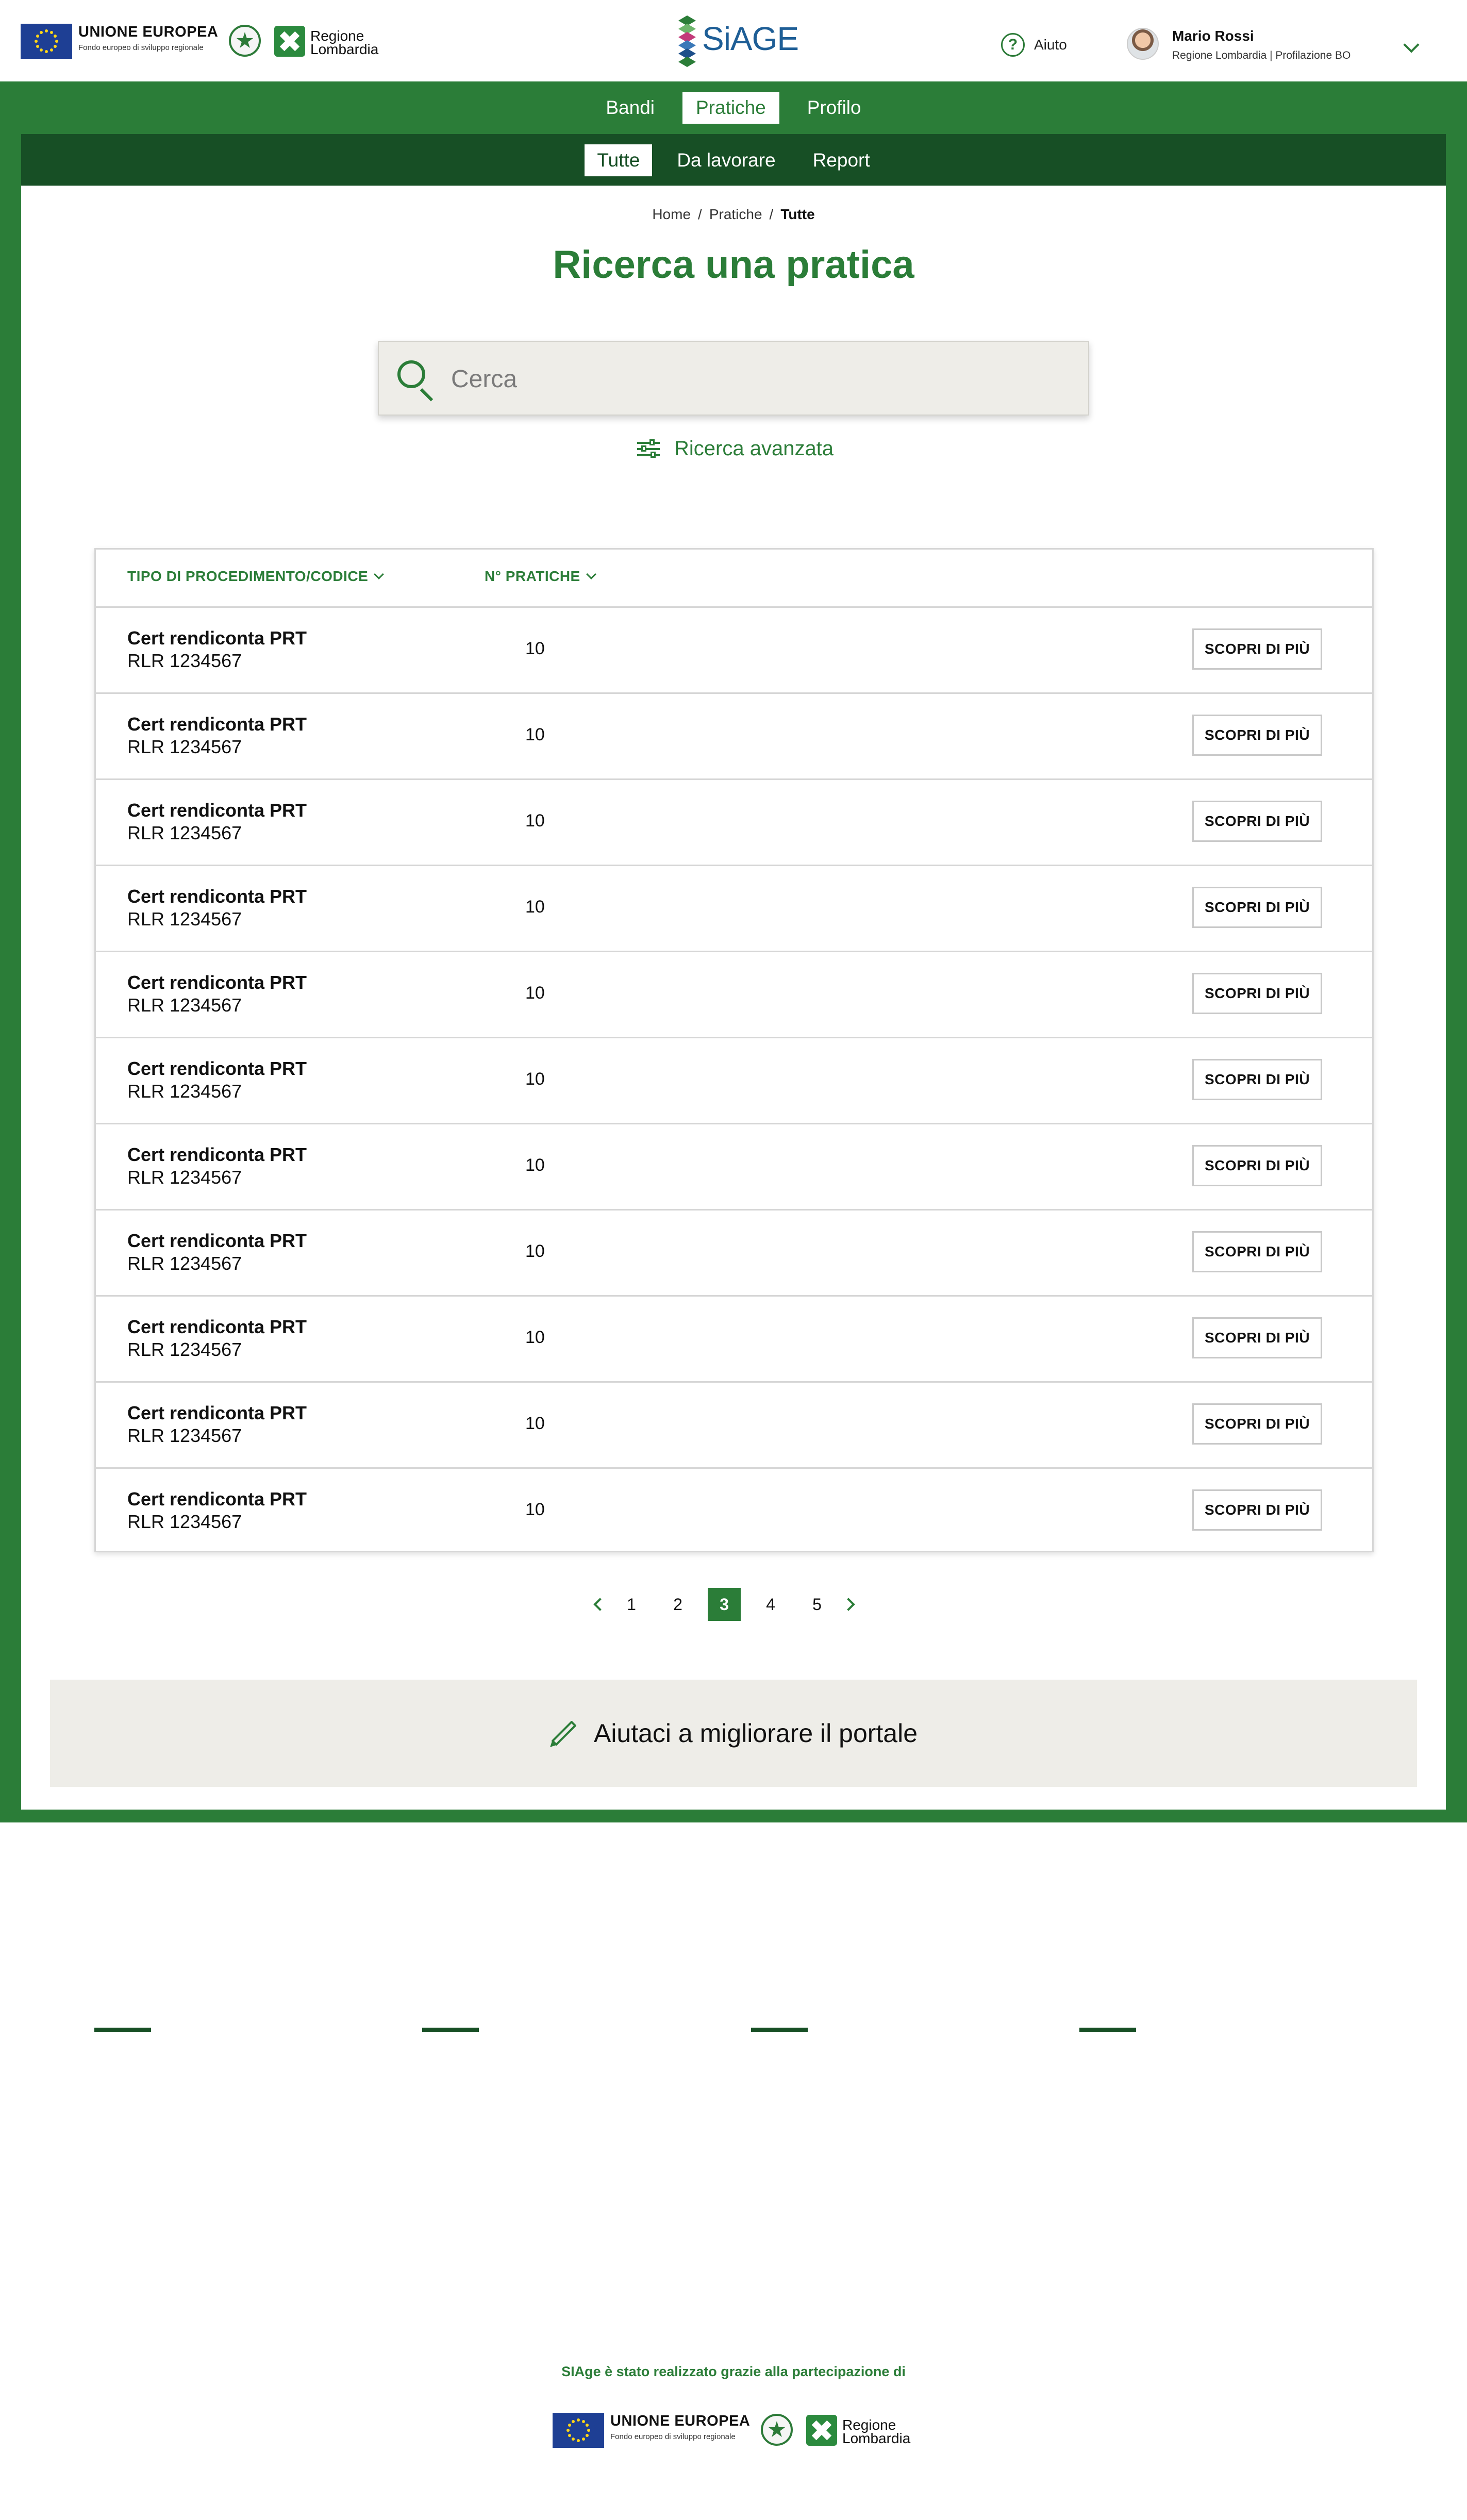  Describe the element at coordinates (1195, 2180) in the screenshot. I see `footer-link-privacy: Privacy e trattamento dati personali` at that location.